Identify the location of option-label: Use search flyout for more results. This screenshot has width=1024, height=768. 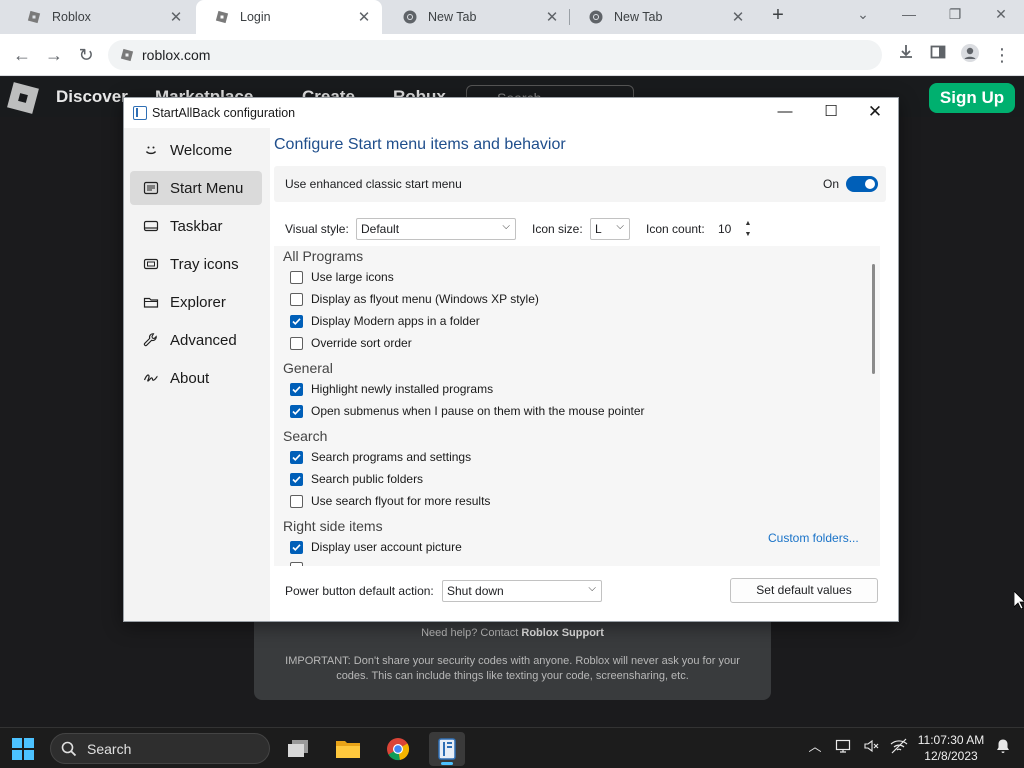
(401, 501).